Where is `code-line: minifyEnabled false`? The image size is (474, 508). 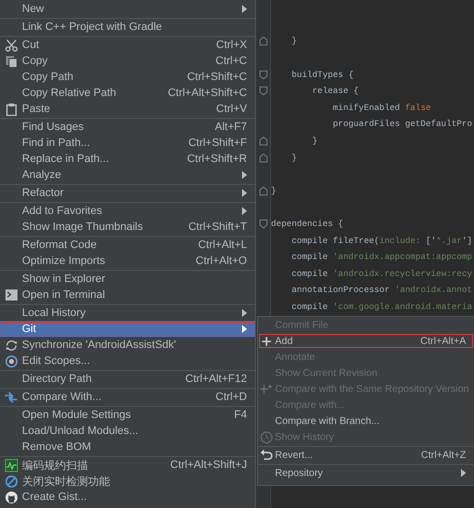
code-line: minifyEnabled false is located at coordinates (381, 107).